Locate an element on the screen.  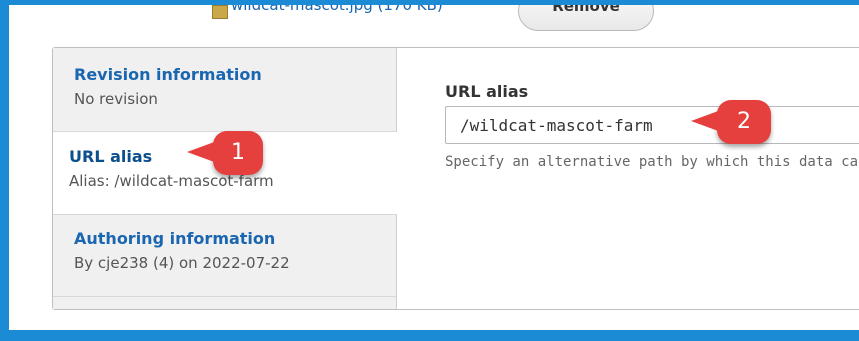
image-file-icon is located at coordinates (220, 12).